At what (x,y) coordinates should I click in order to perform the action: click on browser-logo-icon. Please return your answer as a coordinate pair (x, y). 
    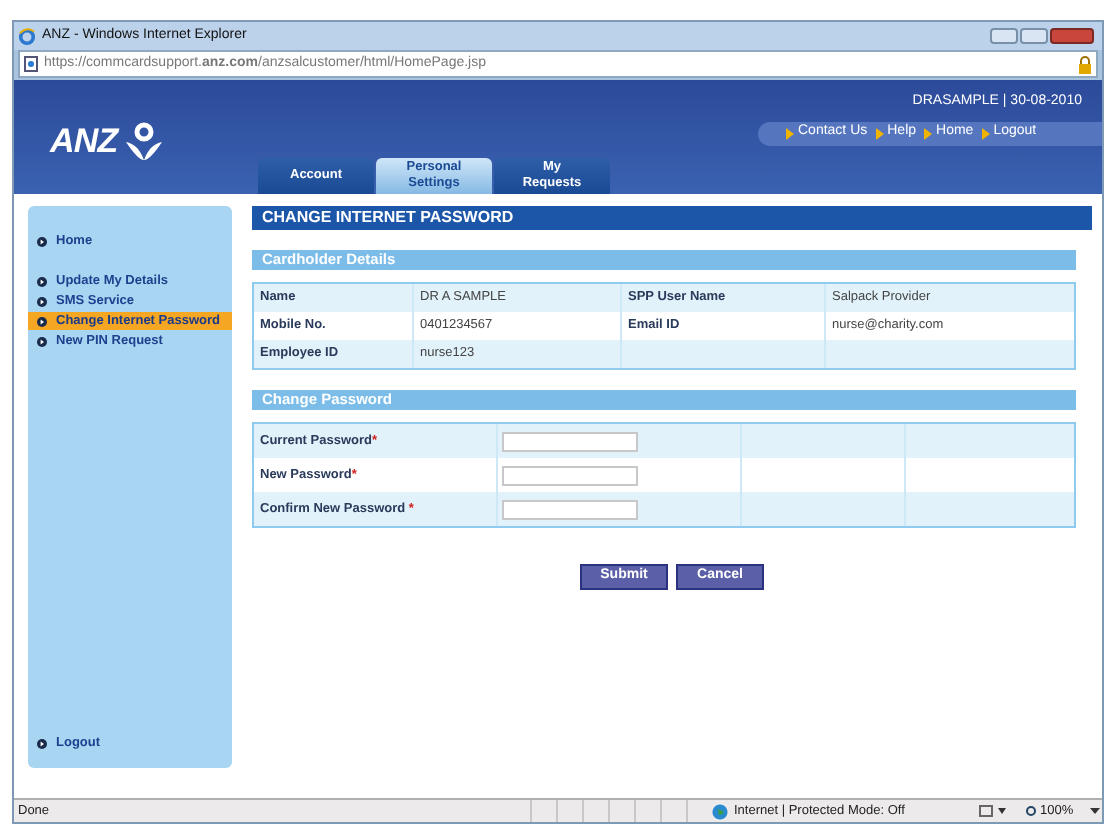
    Looking at the image, I should click on (27, 36).